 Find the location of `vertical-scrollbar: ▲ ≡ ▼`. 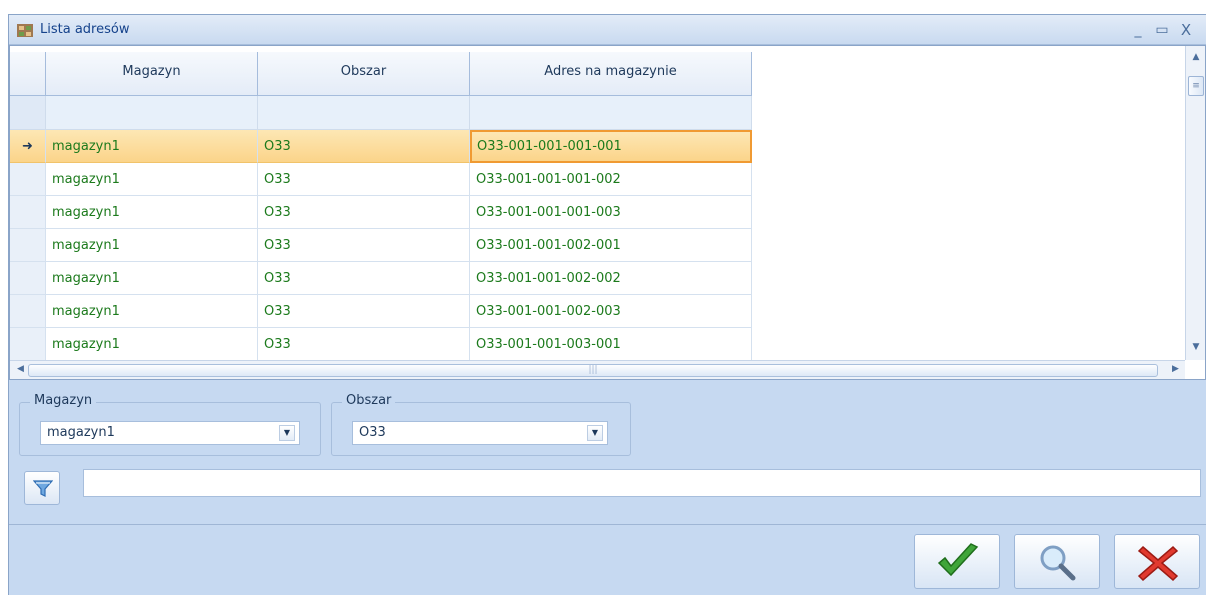

vertical-scrollbar: ▲ ≡ ▼ is located at coordinates (1195, 203).